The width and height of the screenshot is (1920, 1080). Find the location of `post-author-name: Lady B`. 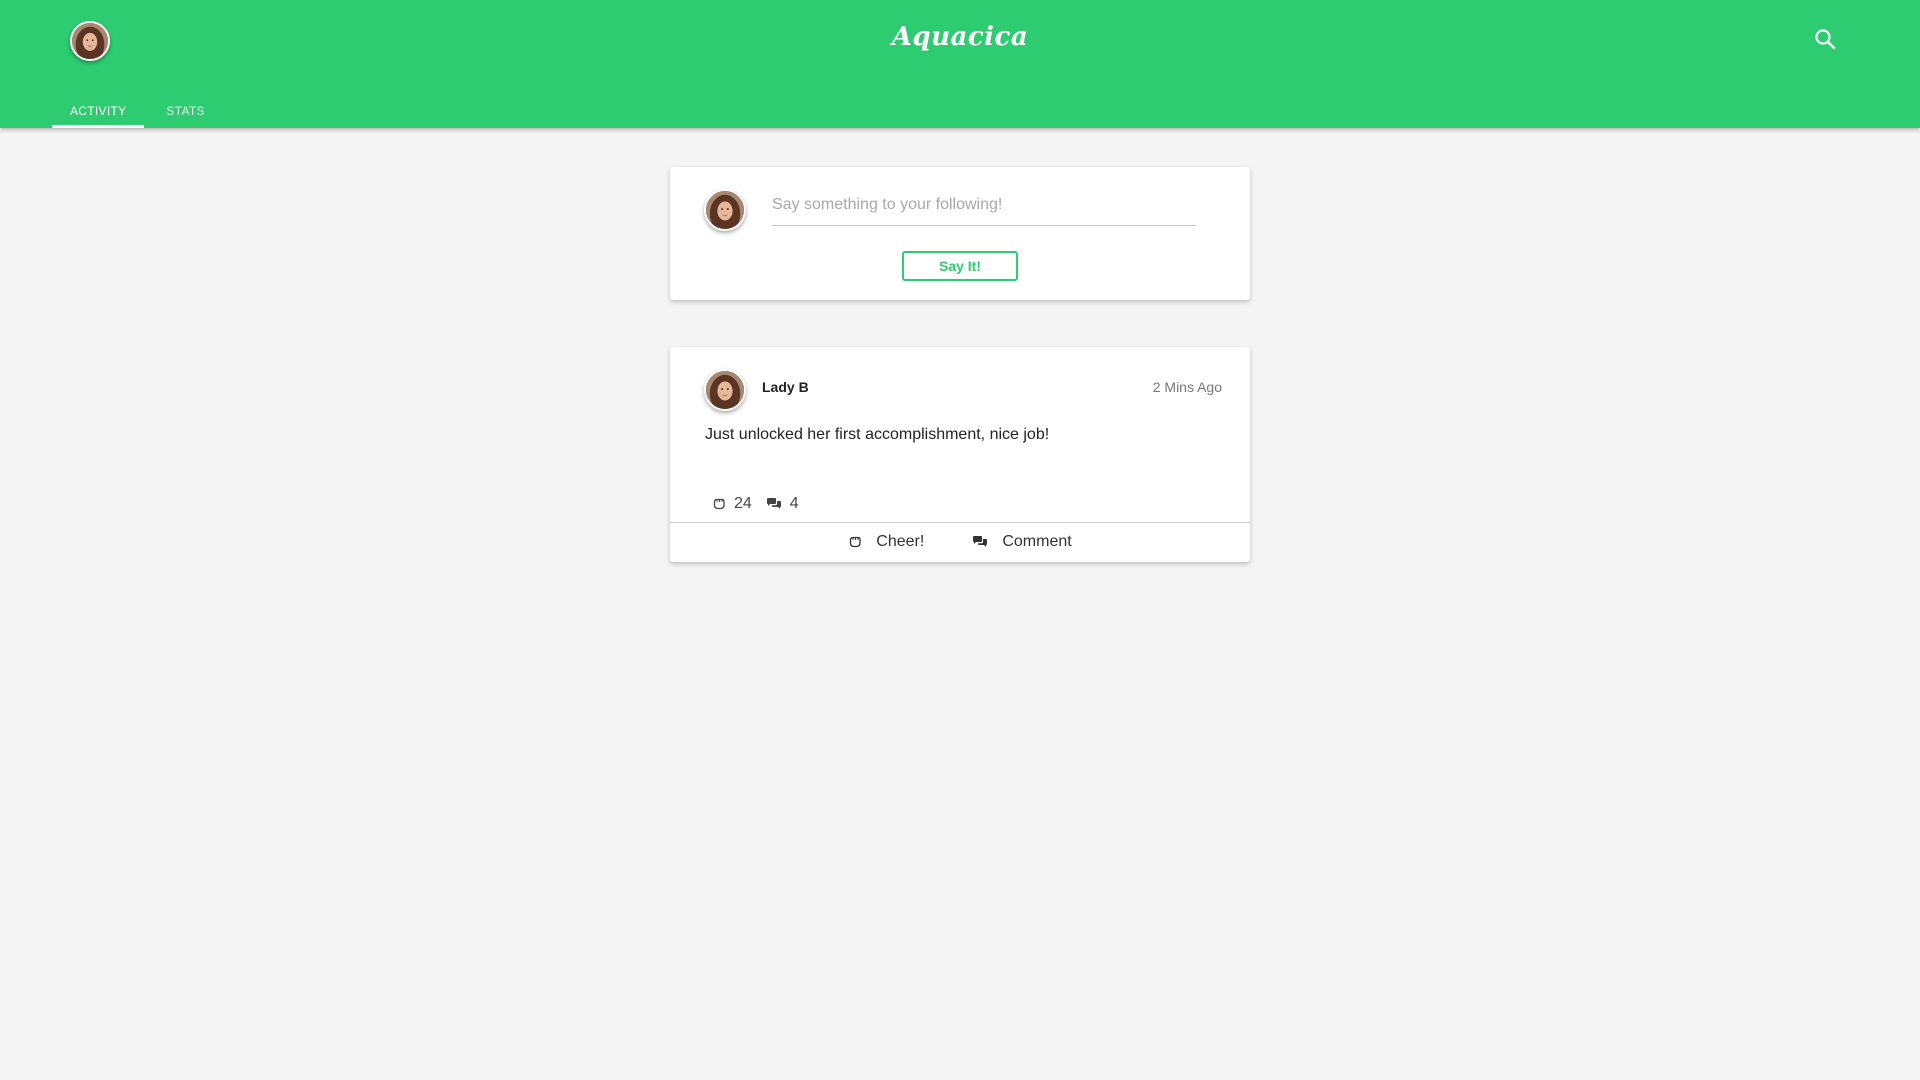

post-author-name: Lady B is located at coordinates (785, 387).